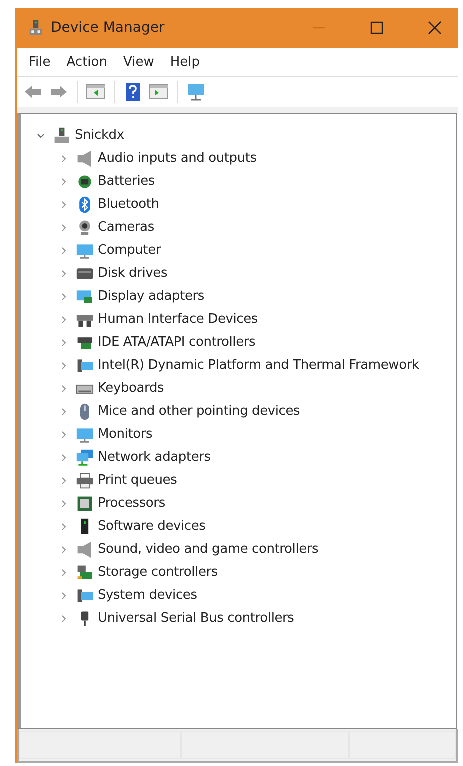 The image size is (463, 766). What do you see at coordinates (40, 62) in the screenshot?
I see `menu-item: File` at bounding box center [40, 62].